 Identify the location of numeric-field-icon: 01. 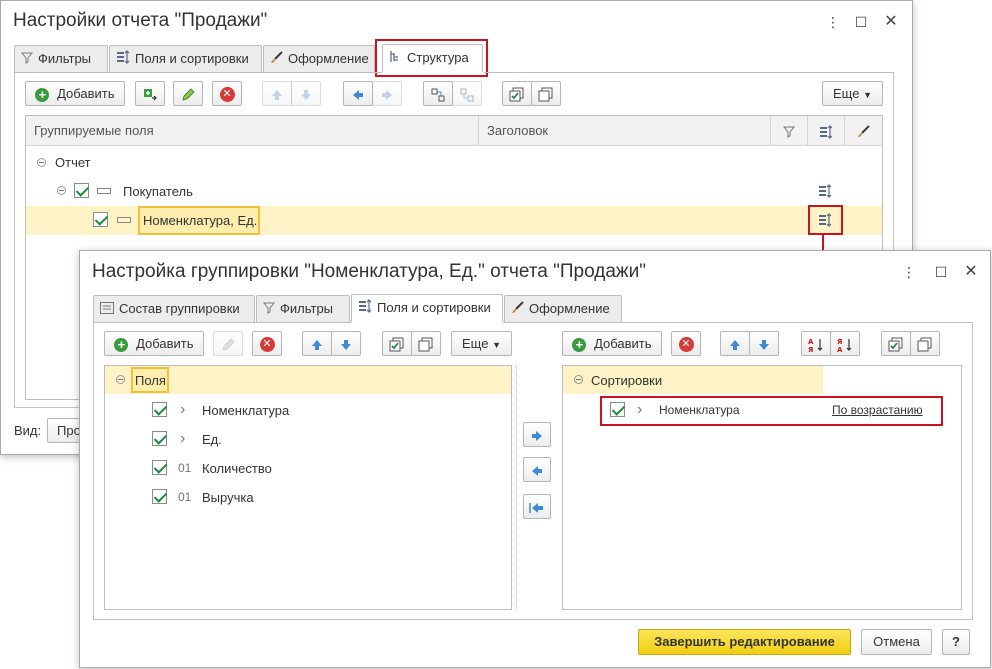
(185, 468).